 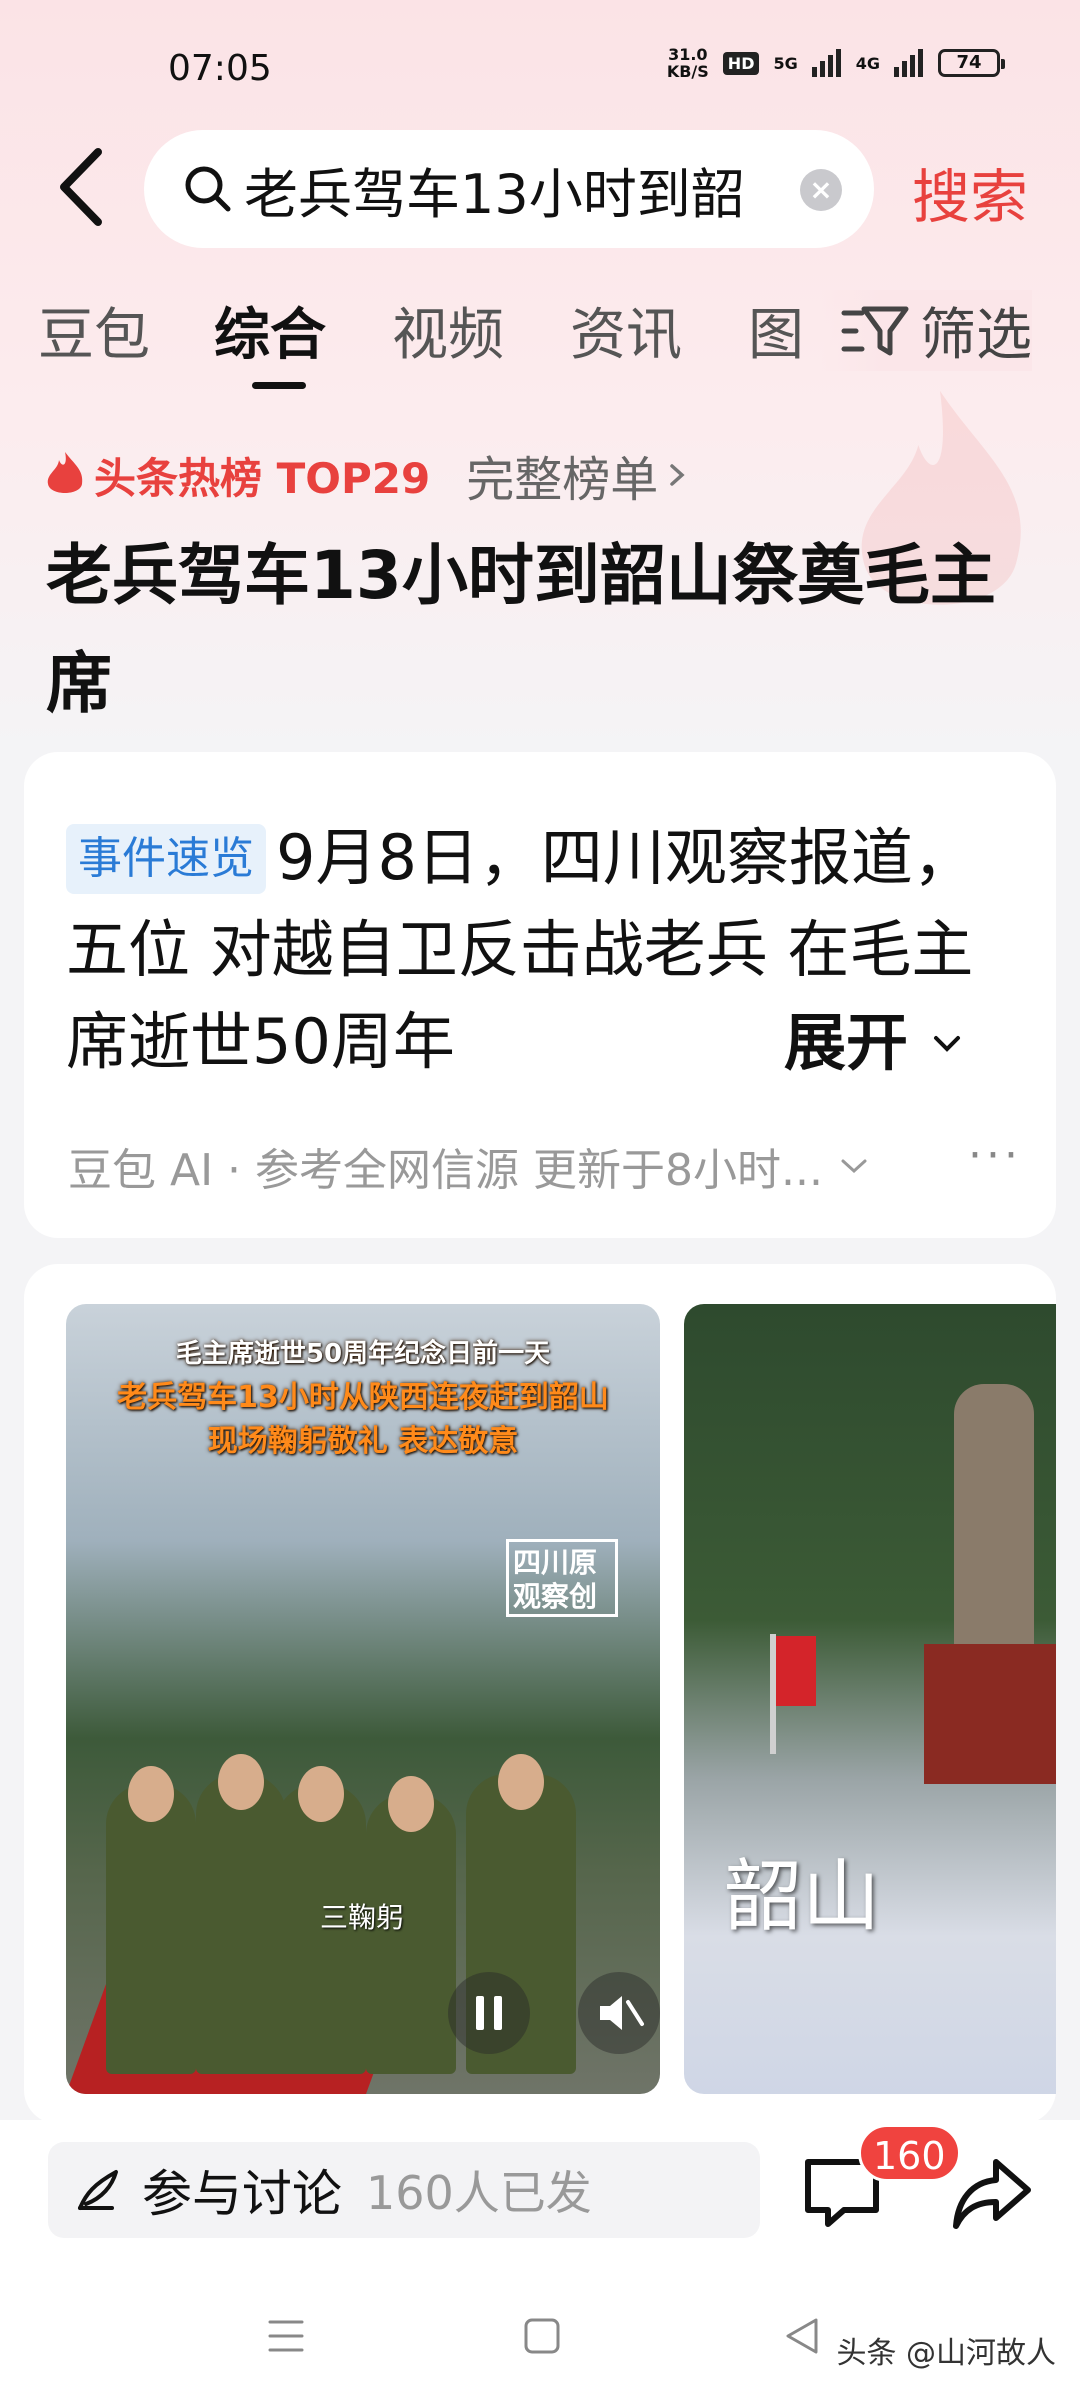 I want to click on mute-button, so click(x=619, y=2013).